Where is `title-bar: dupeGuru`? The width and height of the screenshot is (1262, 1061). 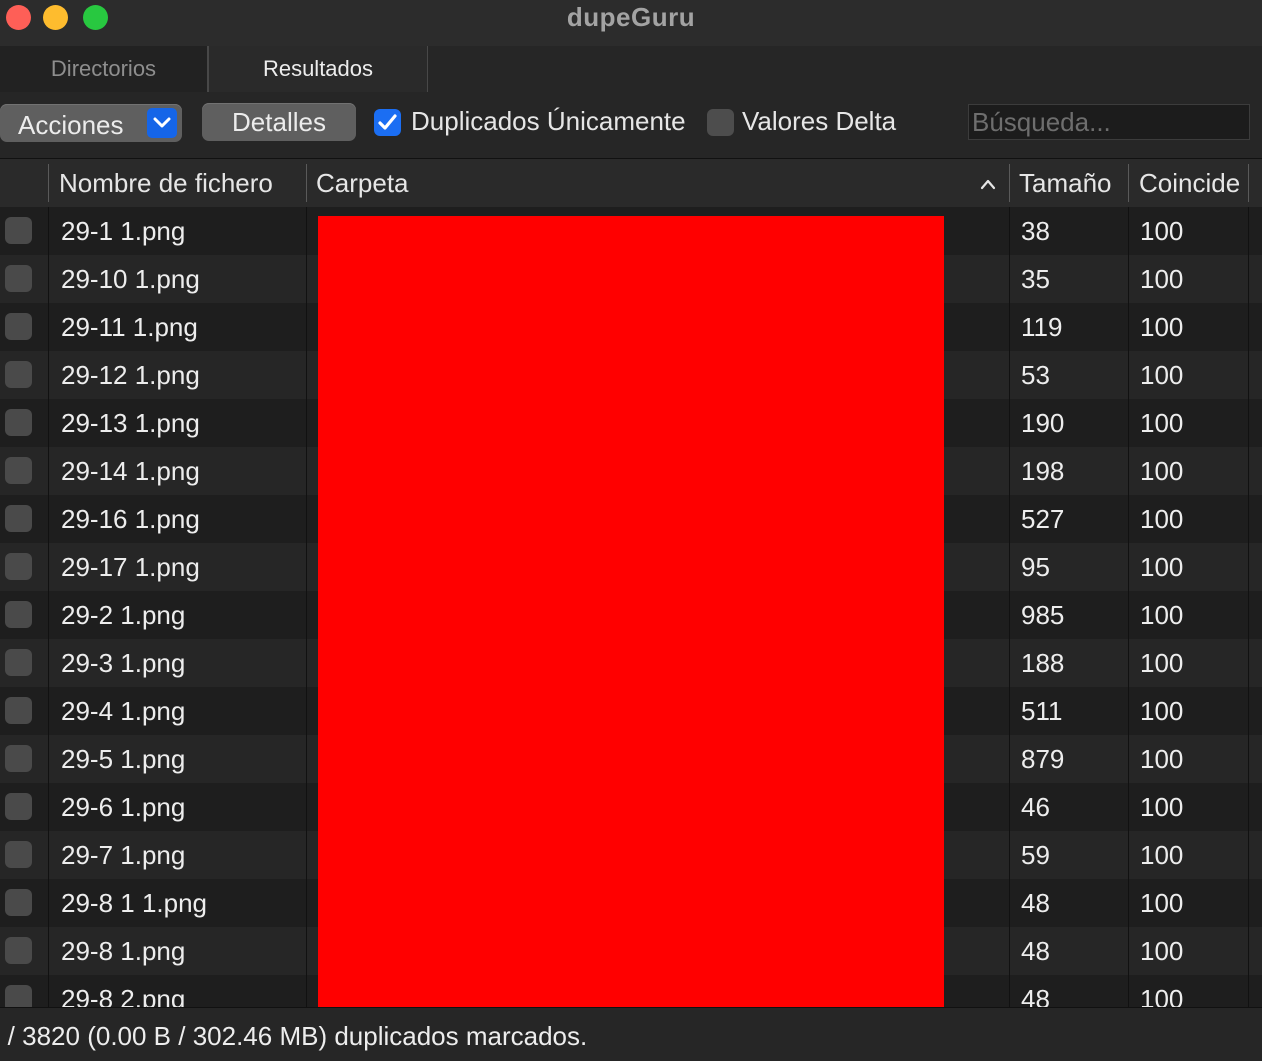
title-bar: dupeGuru is located at coordinates (631, 23).